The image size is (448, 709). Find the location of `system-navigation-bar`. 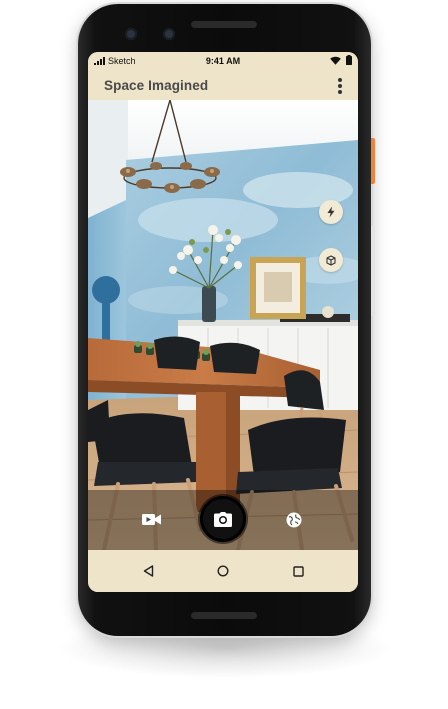

system-navigation-bar is located at coordinates (223, 571).